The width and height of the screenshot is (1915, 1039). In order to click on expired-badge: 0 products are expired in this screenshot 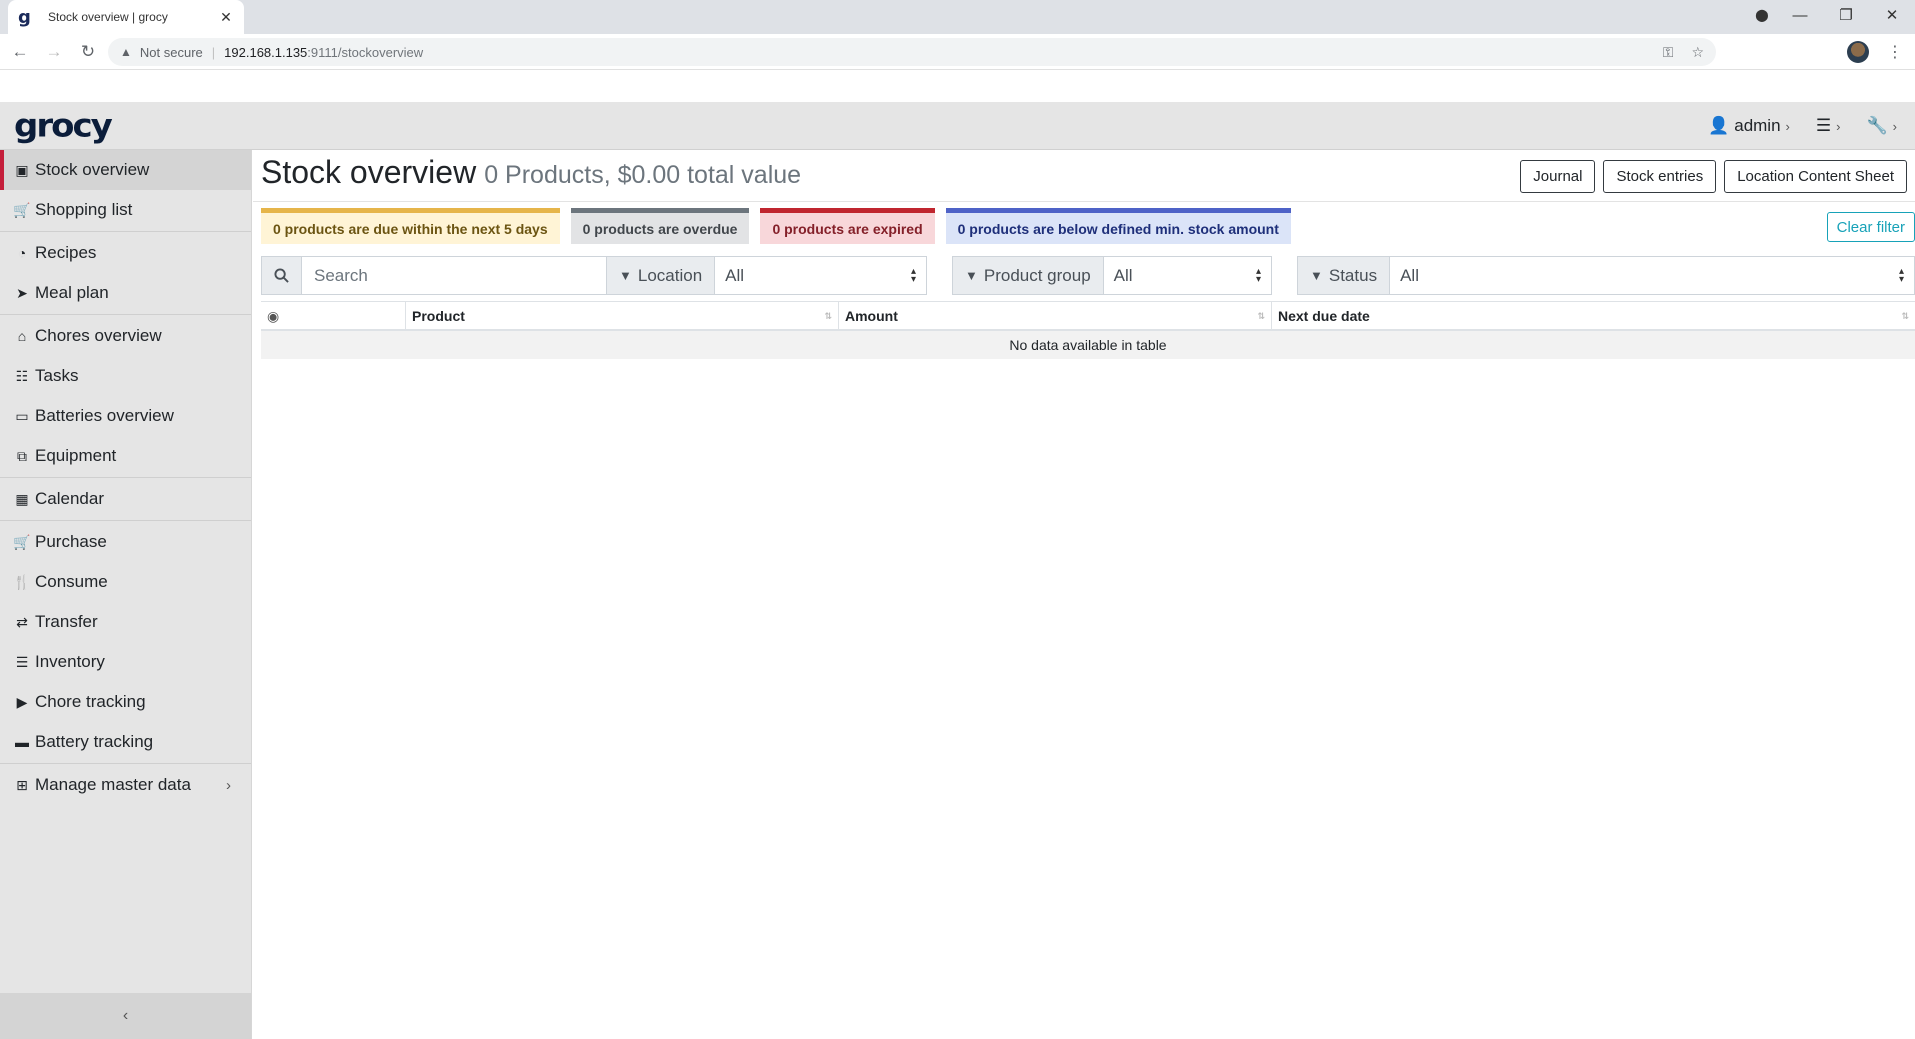, I will do `click(847, 226)`.